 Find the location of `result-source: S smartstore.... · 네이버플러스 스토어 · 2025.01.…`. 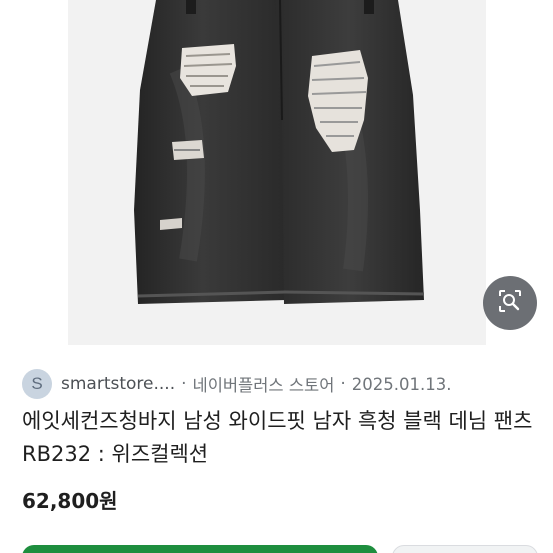

result-source: S smartstore.... · 네이버플러스 스토어 · 2025.01.… is located at coordinates (282, 384).